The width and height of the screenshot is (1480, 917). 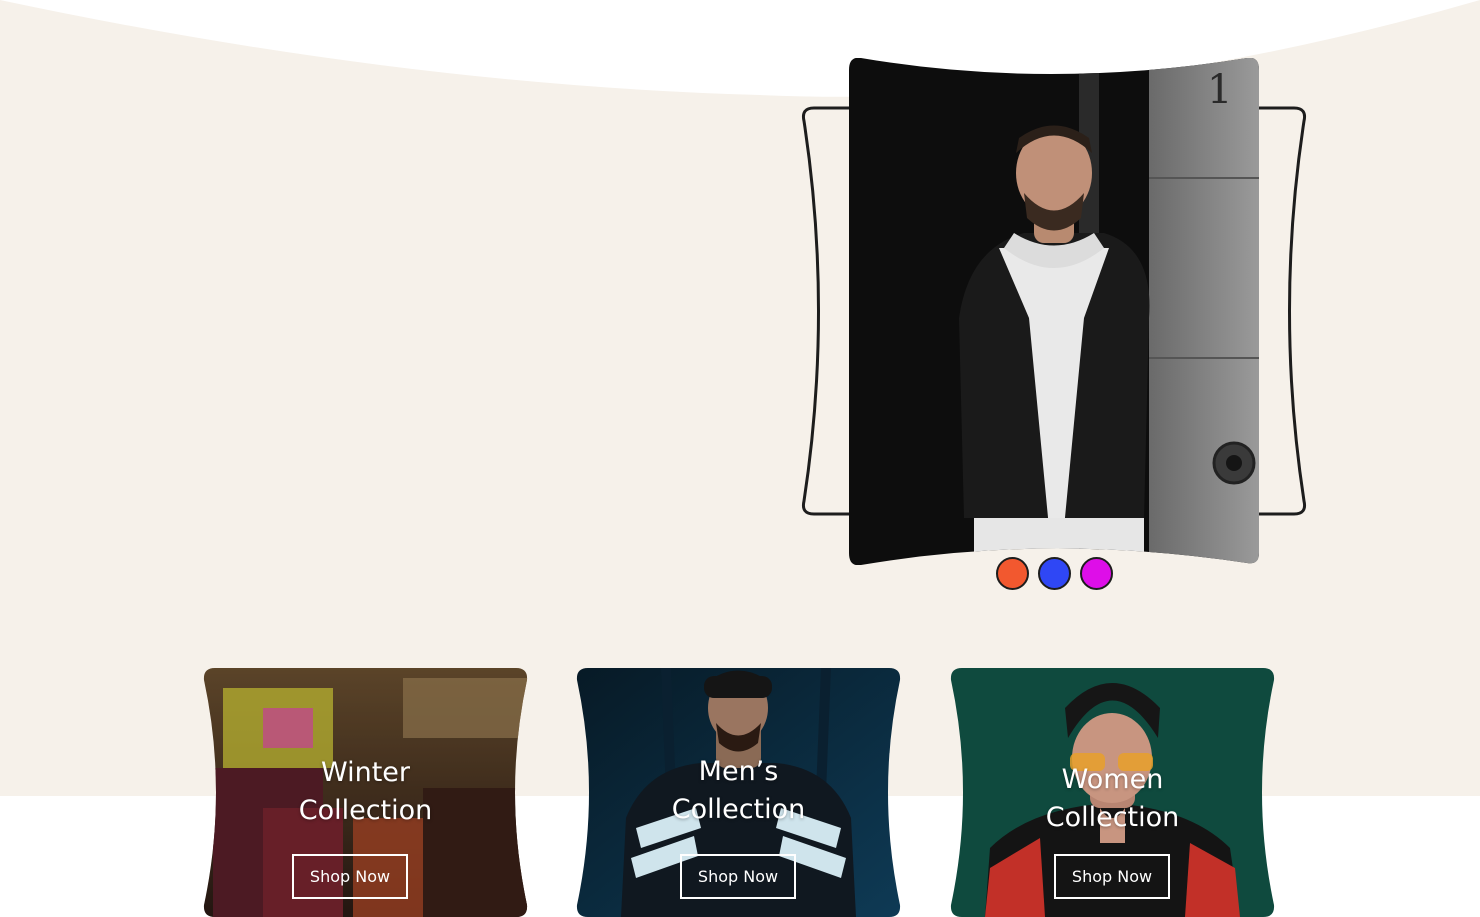 I want to click on collection-card-winter: Winter Collection Shop Now, so click(x=365, y=792).